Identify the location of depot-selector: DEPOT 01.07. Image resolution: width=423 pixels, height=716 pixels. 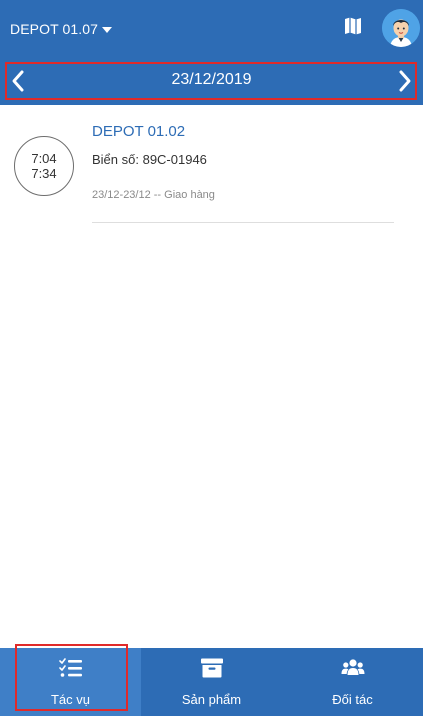
(61, 29).